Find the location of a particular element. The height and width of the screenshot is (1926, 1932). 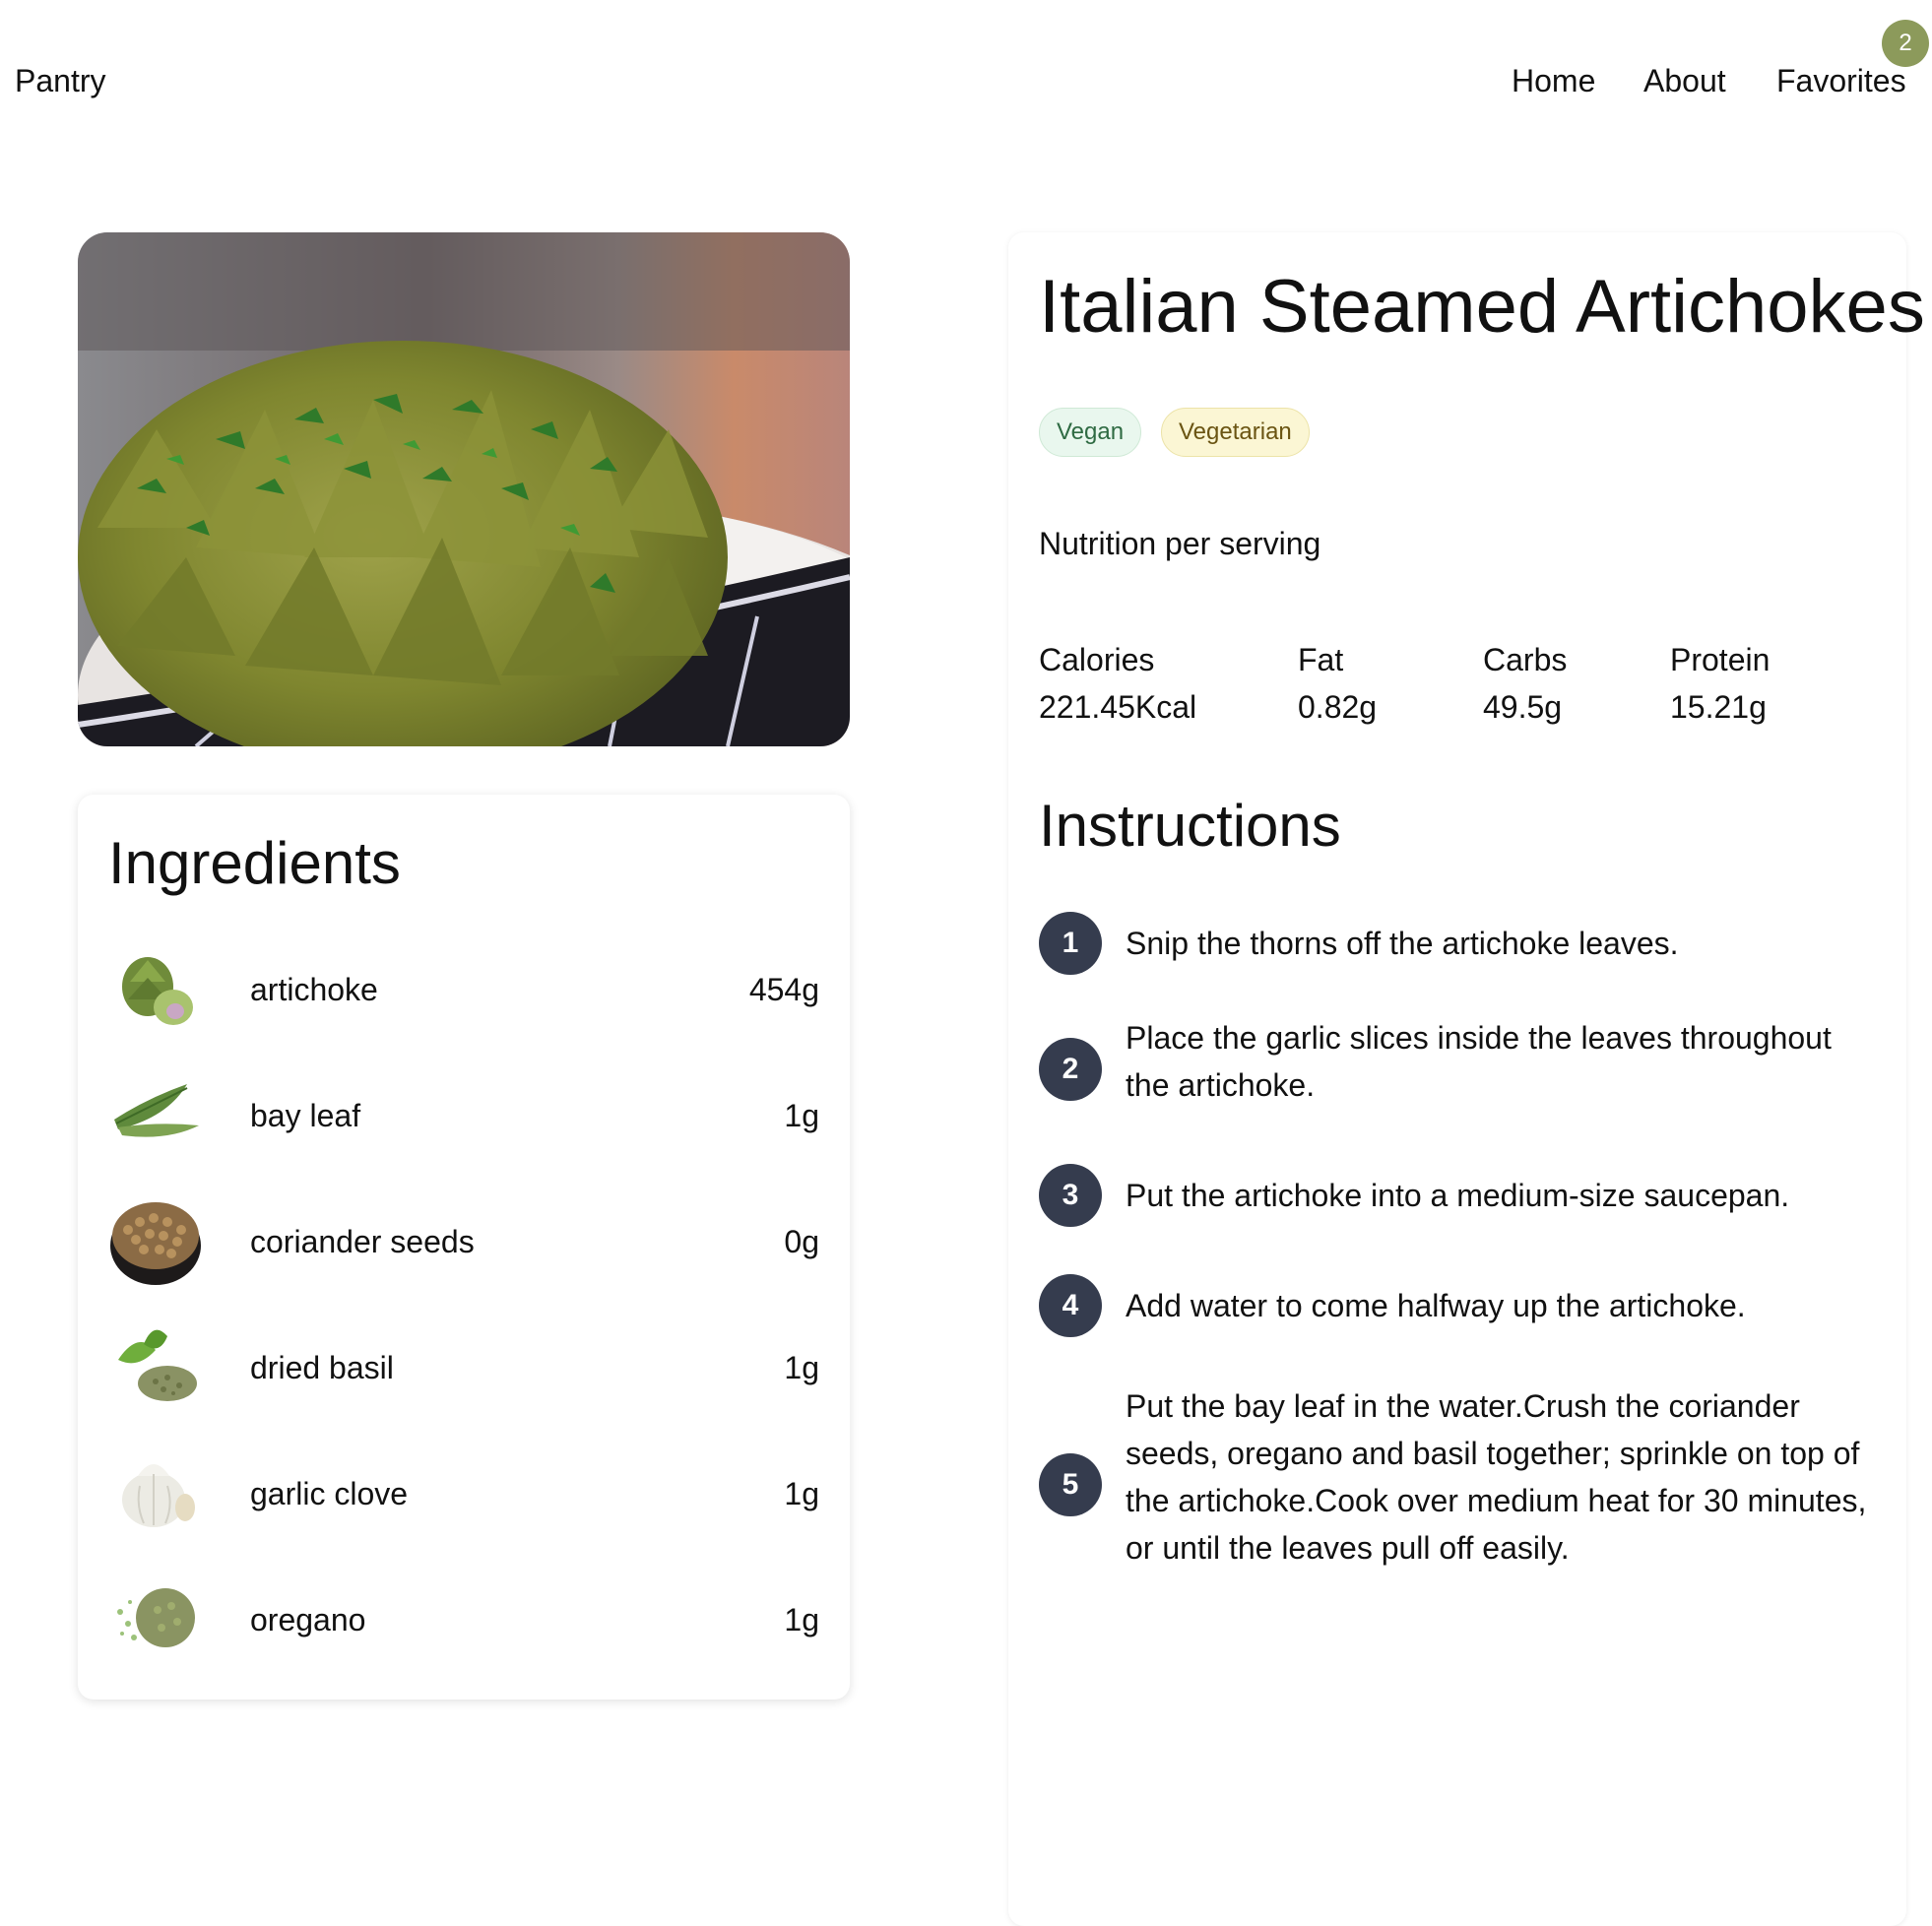

artichoke-icon is located at coordinates (155, 989).